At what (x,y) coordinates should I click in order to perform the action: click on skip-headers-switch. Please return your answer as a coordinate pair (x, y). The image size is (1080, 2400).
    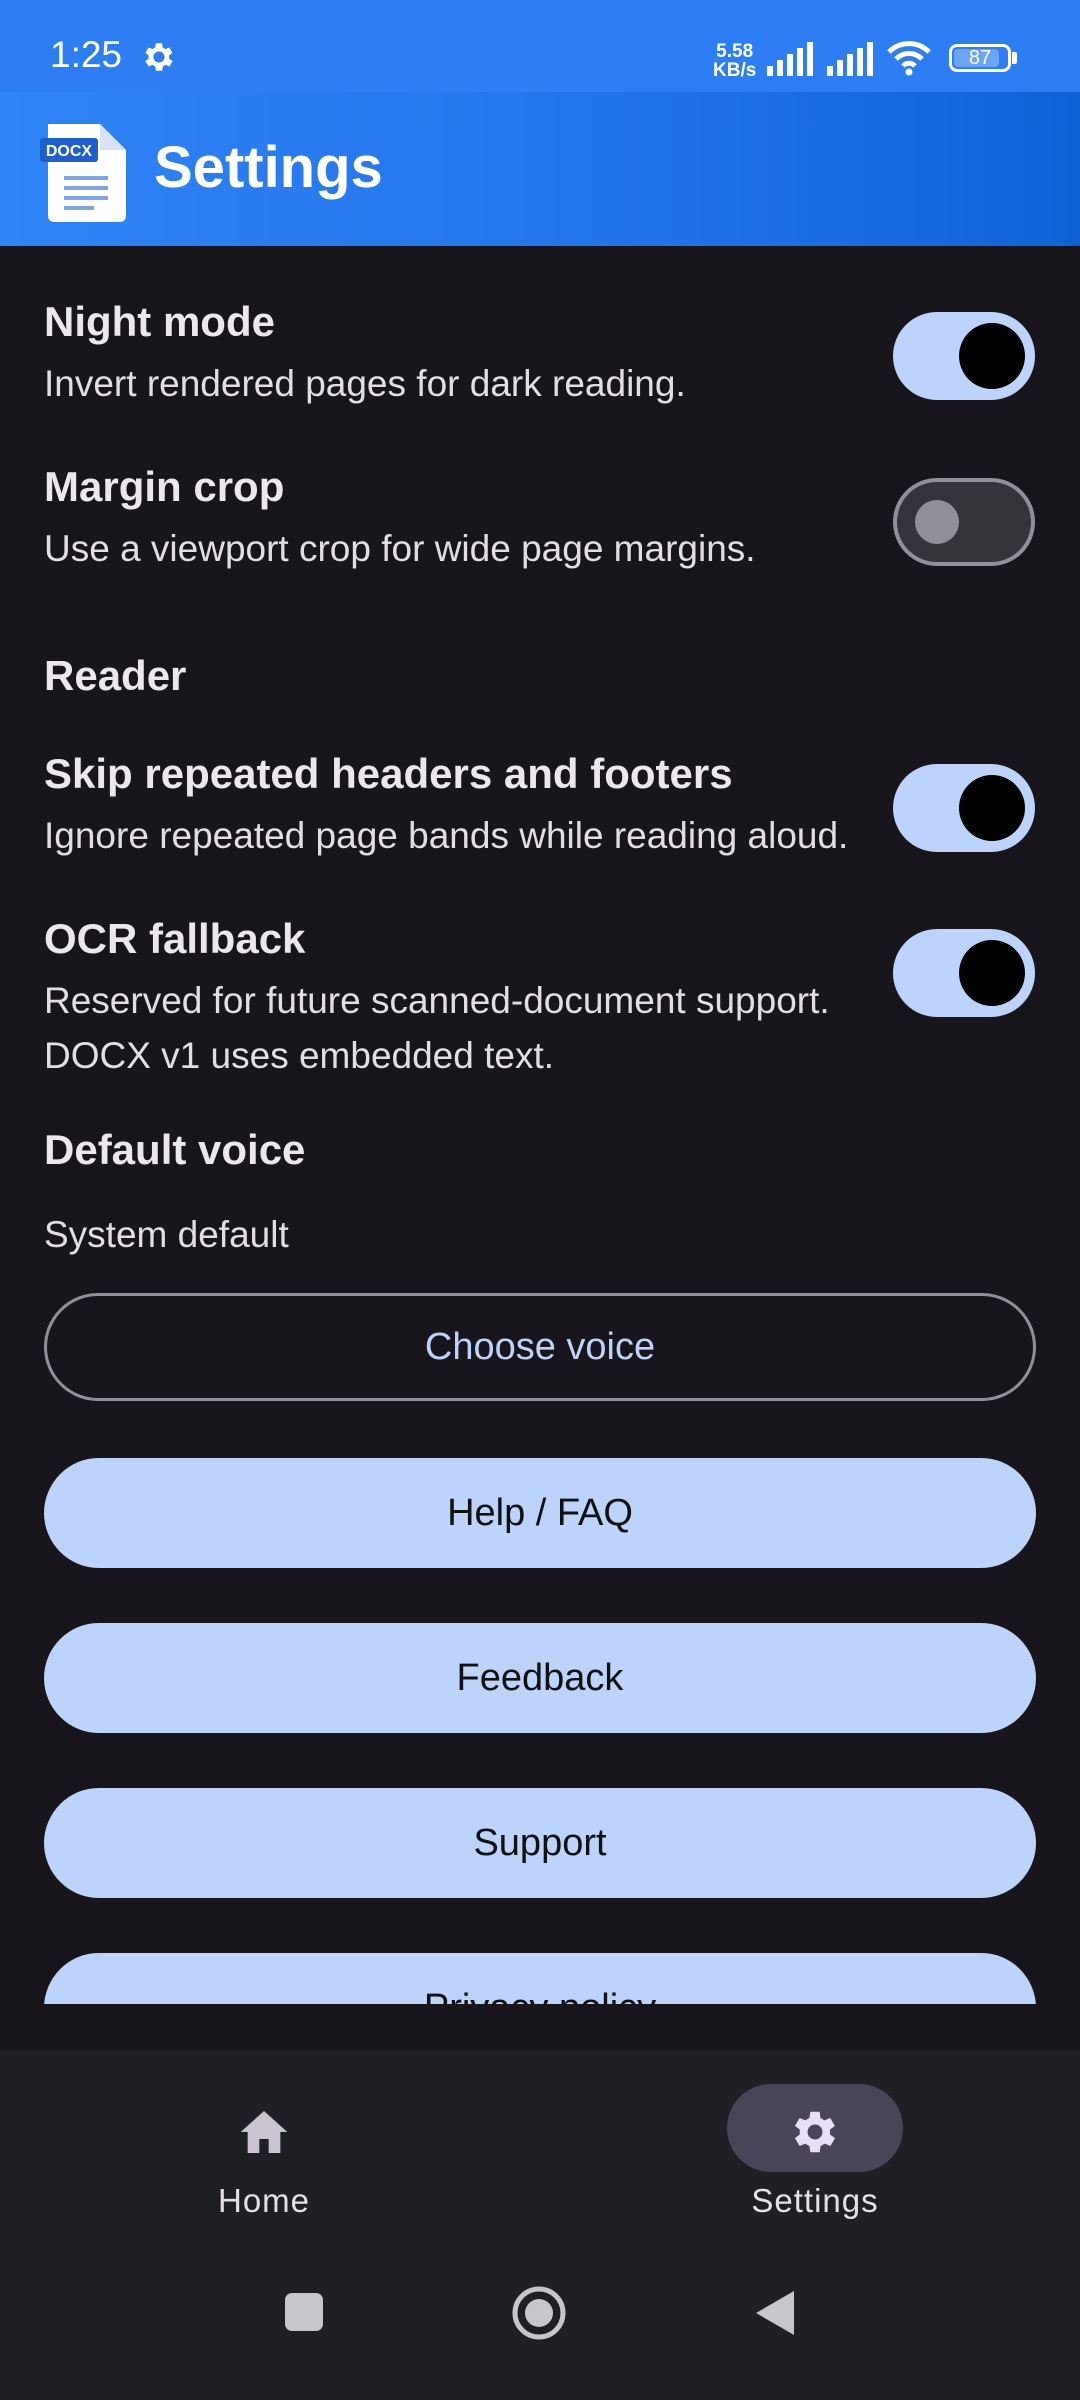
    Looking at the image, I should click on (964, 808).